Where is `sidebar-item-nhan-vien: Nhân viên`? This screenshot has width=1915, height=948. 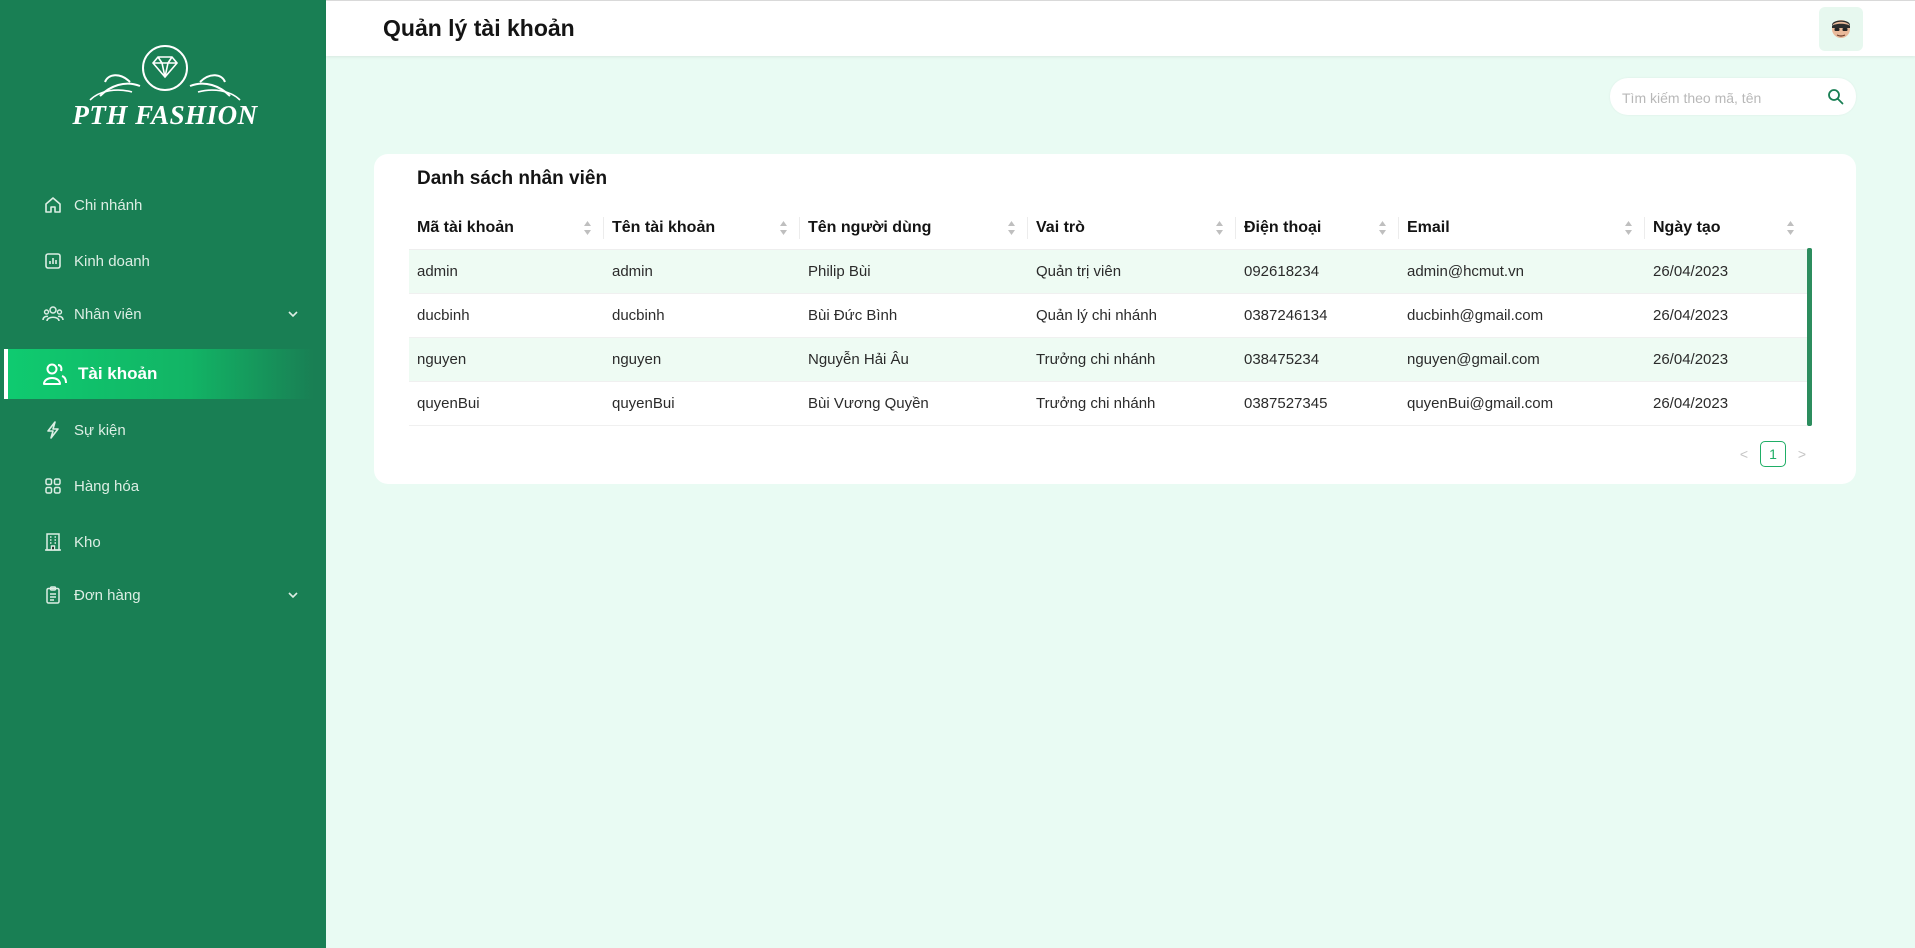
sidebar-item-nhan-vien: Nhân viên is located at coordinates (163, 314).